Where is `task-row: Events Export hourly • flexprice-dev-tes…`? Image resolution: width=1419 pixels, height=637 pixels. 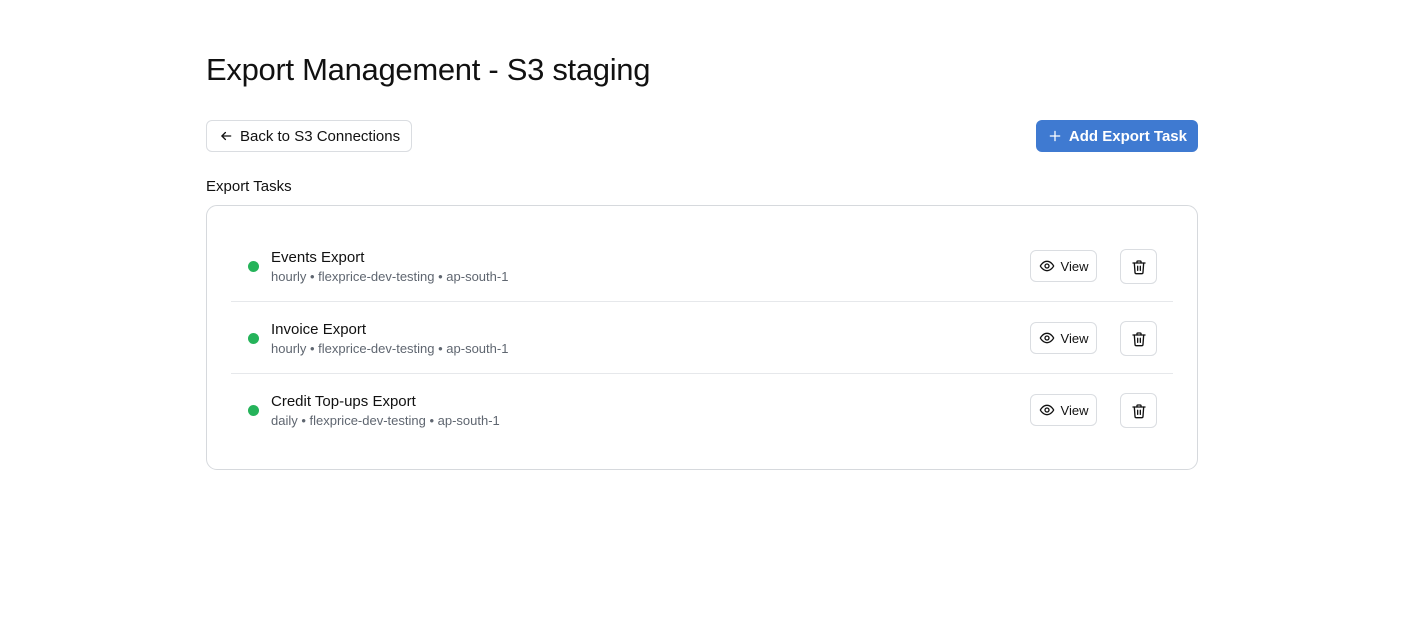
task-row: Events Export hourly • flexprice-dev-tes… is located at coordinates (702, 266).